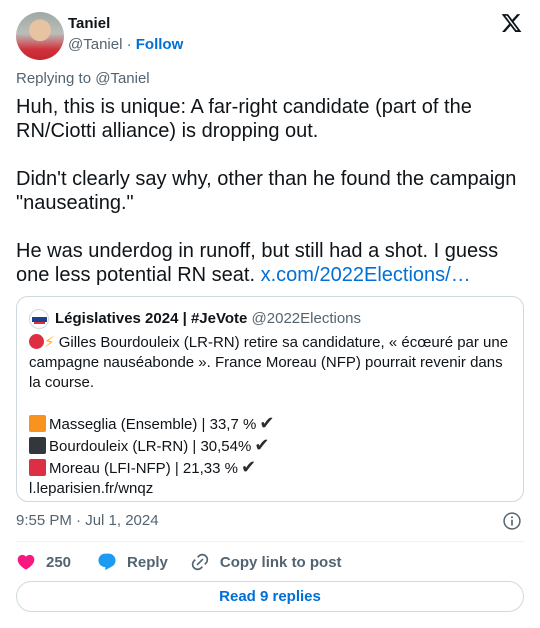 The height and width of the screenshot is (628, 540). I want to click on result-line: Moreau (LFI-NFP) | 21,33 % ✔, so click(271, 468).